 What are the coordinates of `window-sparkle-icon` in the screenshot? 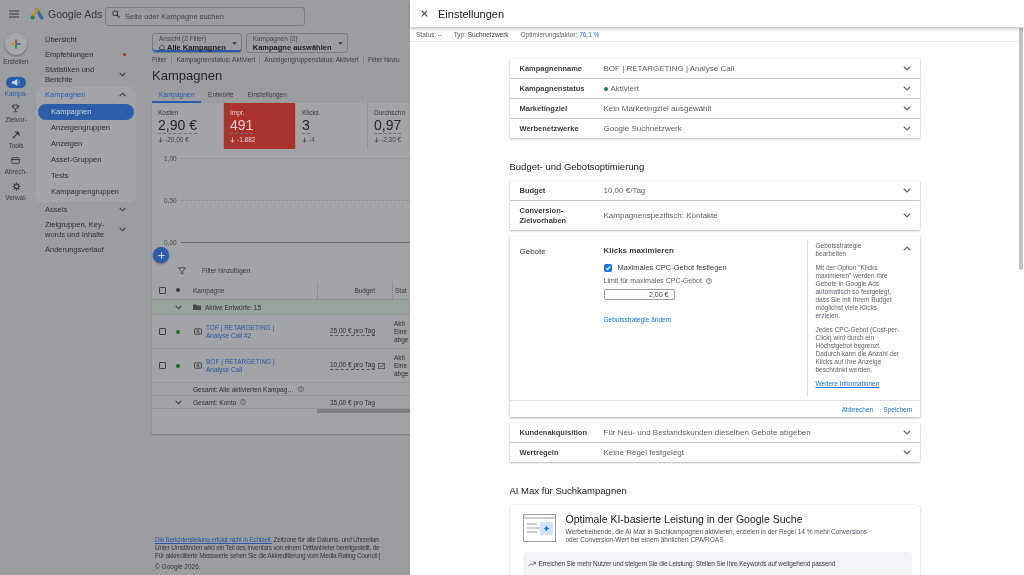 It's located at (539, 528).